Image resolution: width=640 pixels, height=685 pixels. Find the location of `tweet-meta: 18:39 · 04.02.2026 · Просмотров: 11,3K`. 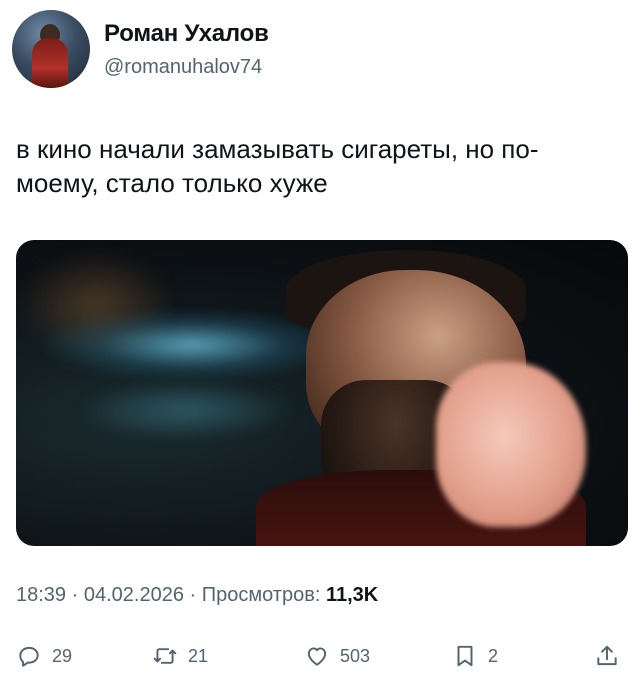

tweet-meta: 18:39 · 04.02.2026 · Просмотров: 11,3K is located at coordinates (197, 595).